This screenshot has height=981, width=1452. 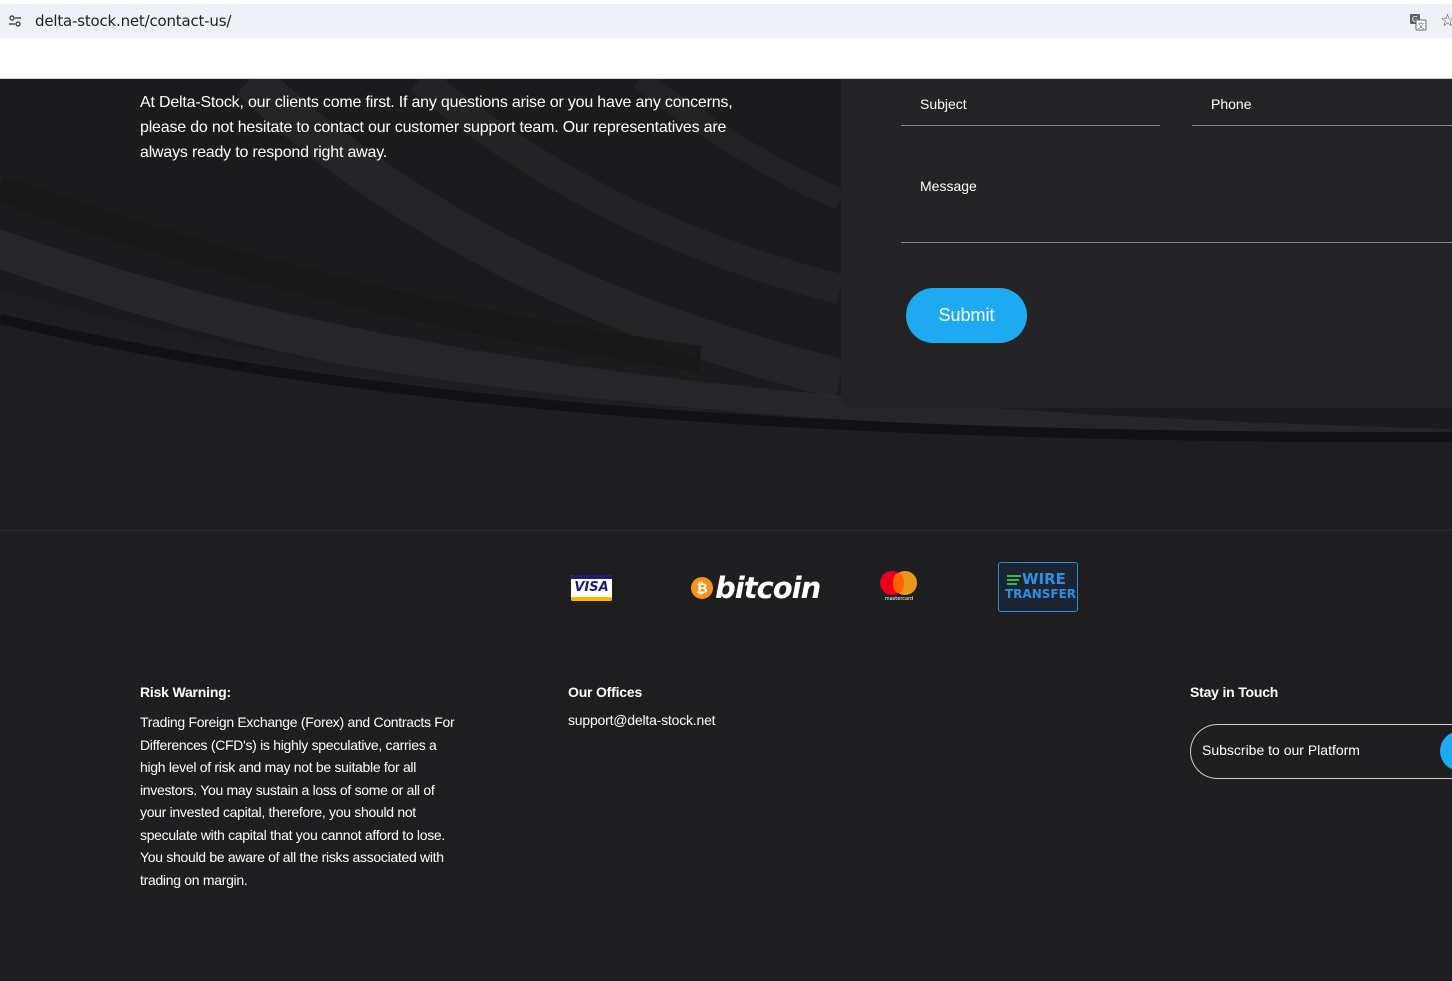 I want to click on wire-text: WIRE, so click(x=1044, y=579).